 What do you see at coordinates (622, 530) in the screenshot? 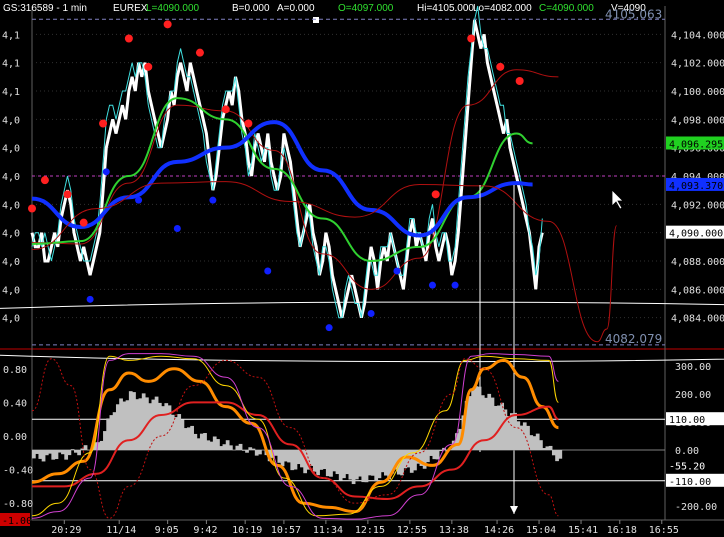
I see `x-tick-label: 16:18` at bounding box center [622, 530].